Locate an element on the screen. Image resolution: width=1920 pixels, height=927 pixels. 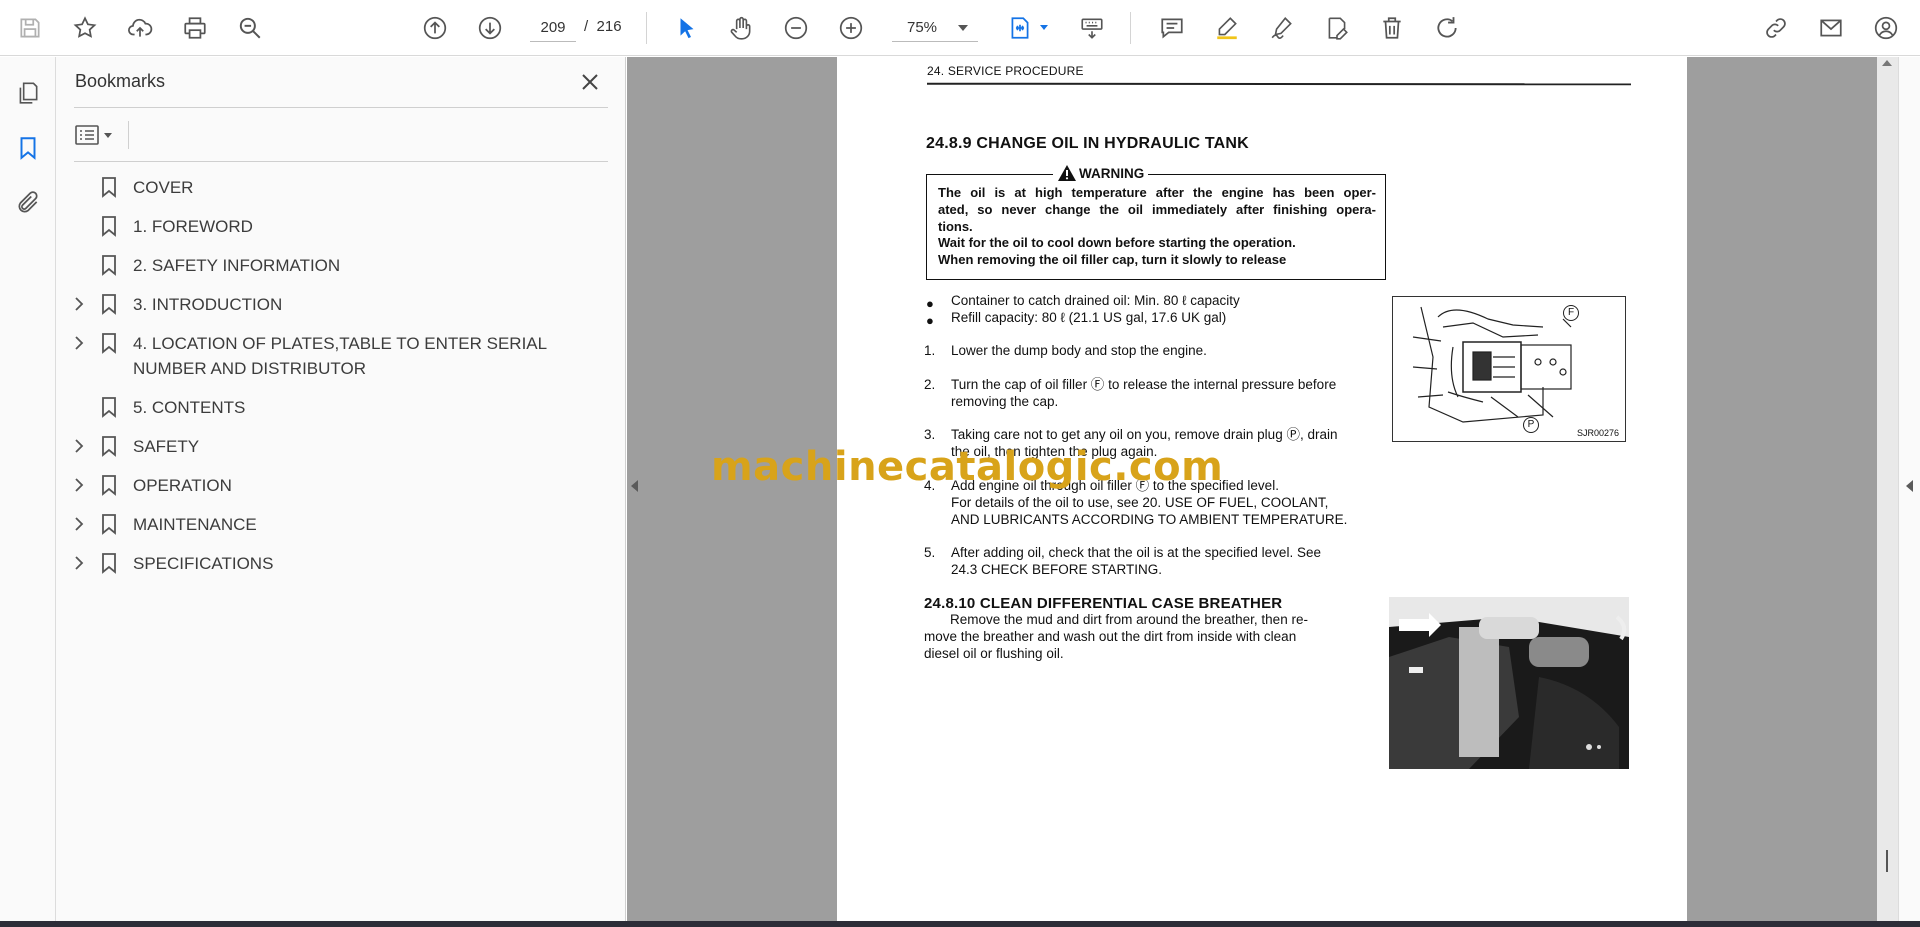
next-page-icon is located at coordinates (490, 28).